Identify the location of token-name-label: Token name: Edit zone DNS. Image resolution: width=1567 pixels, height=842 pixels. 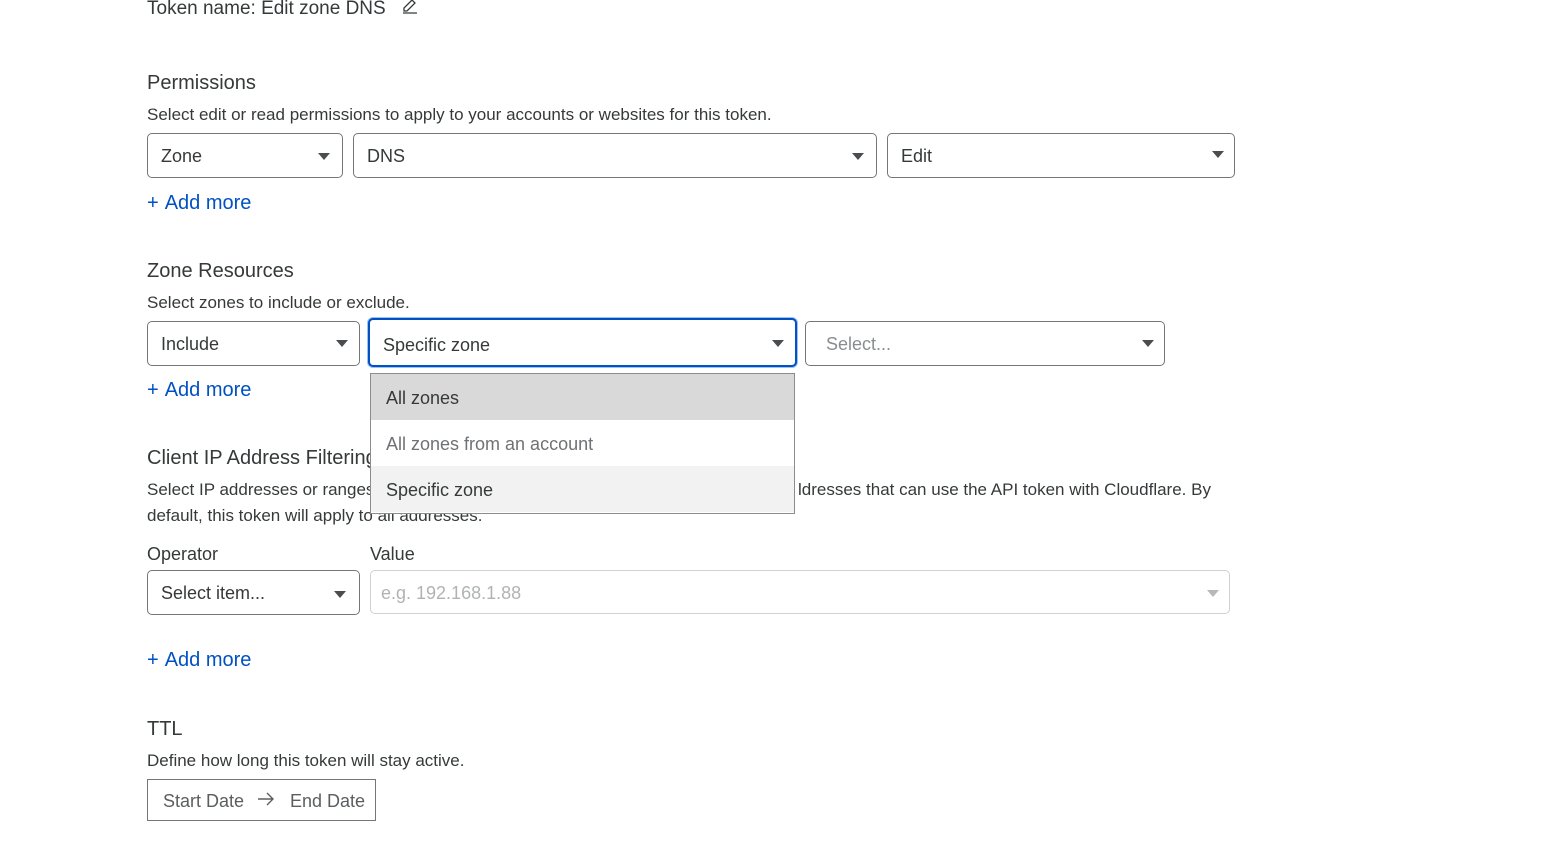
(266, 10).